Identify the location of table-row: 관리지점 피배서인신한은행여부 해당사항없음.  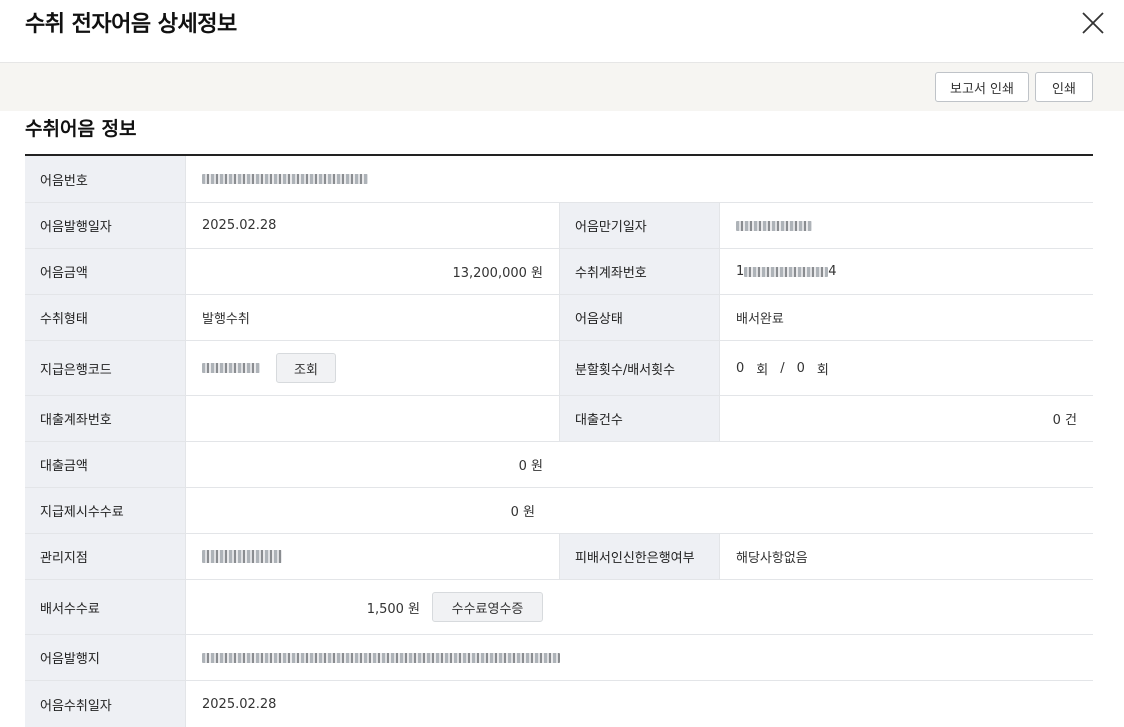
(559, 557).